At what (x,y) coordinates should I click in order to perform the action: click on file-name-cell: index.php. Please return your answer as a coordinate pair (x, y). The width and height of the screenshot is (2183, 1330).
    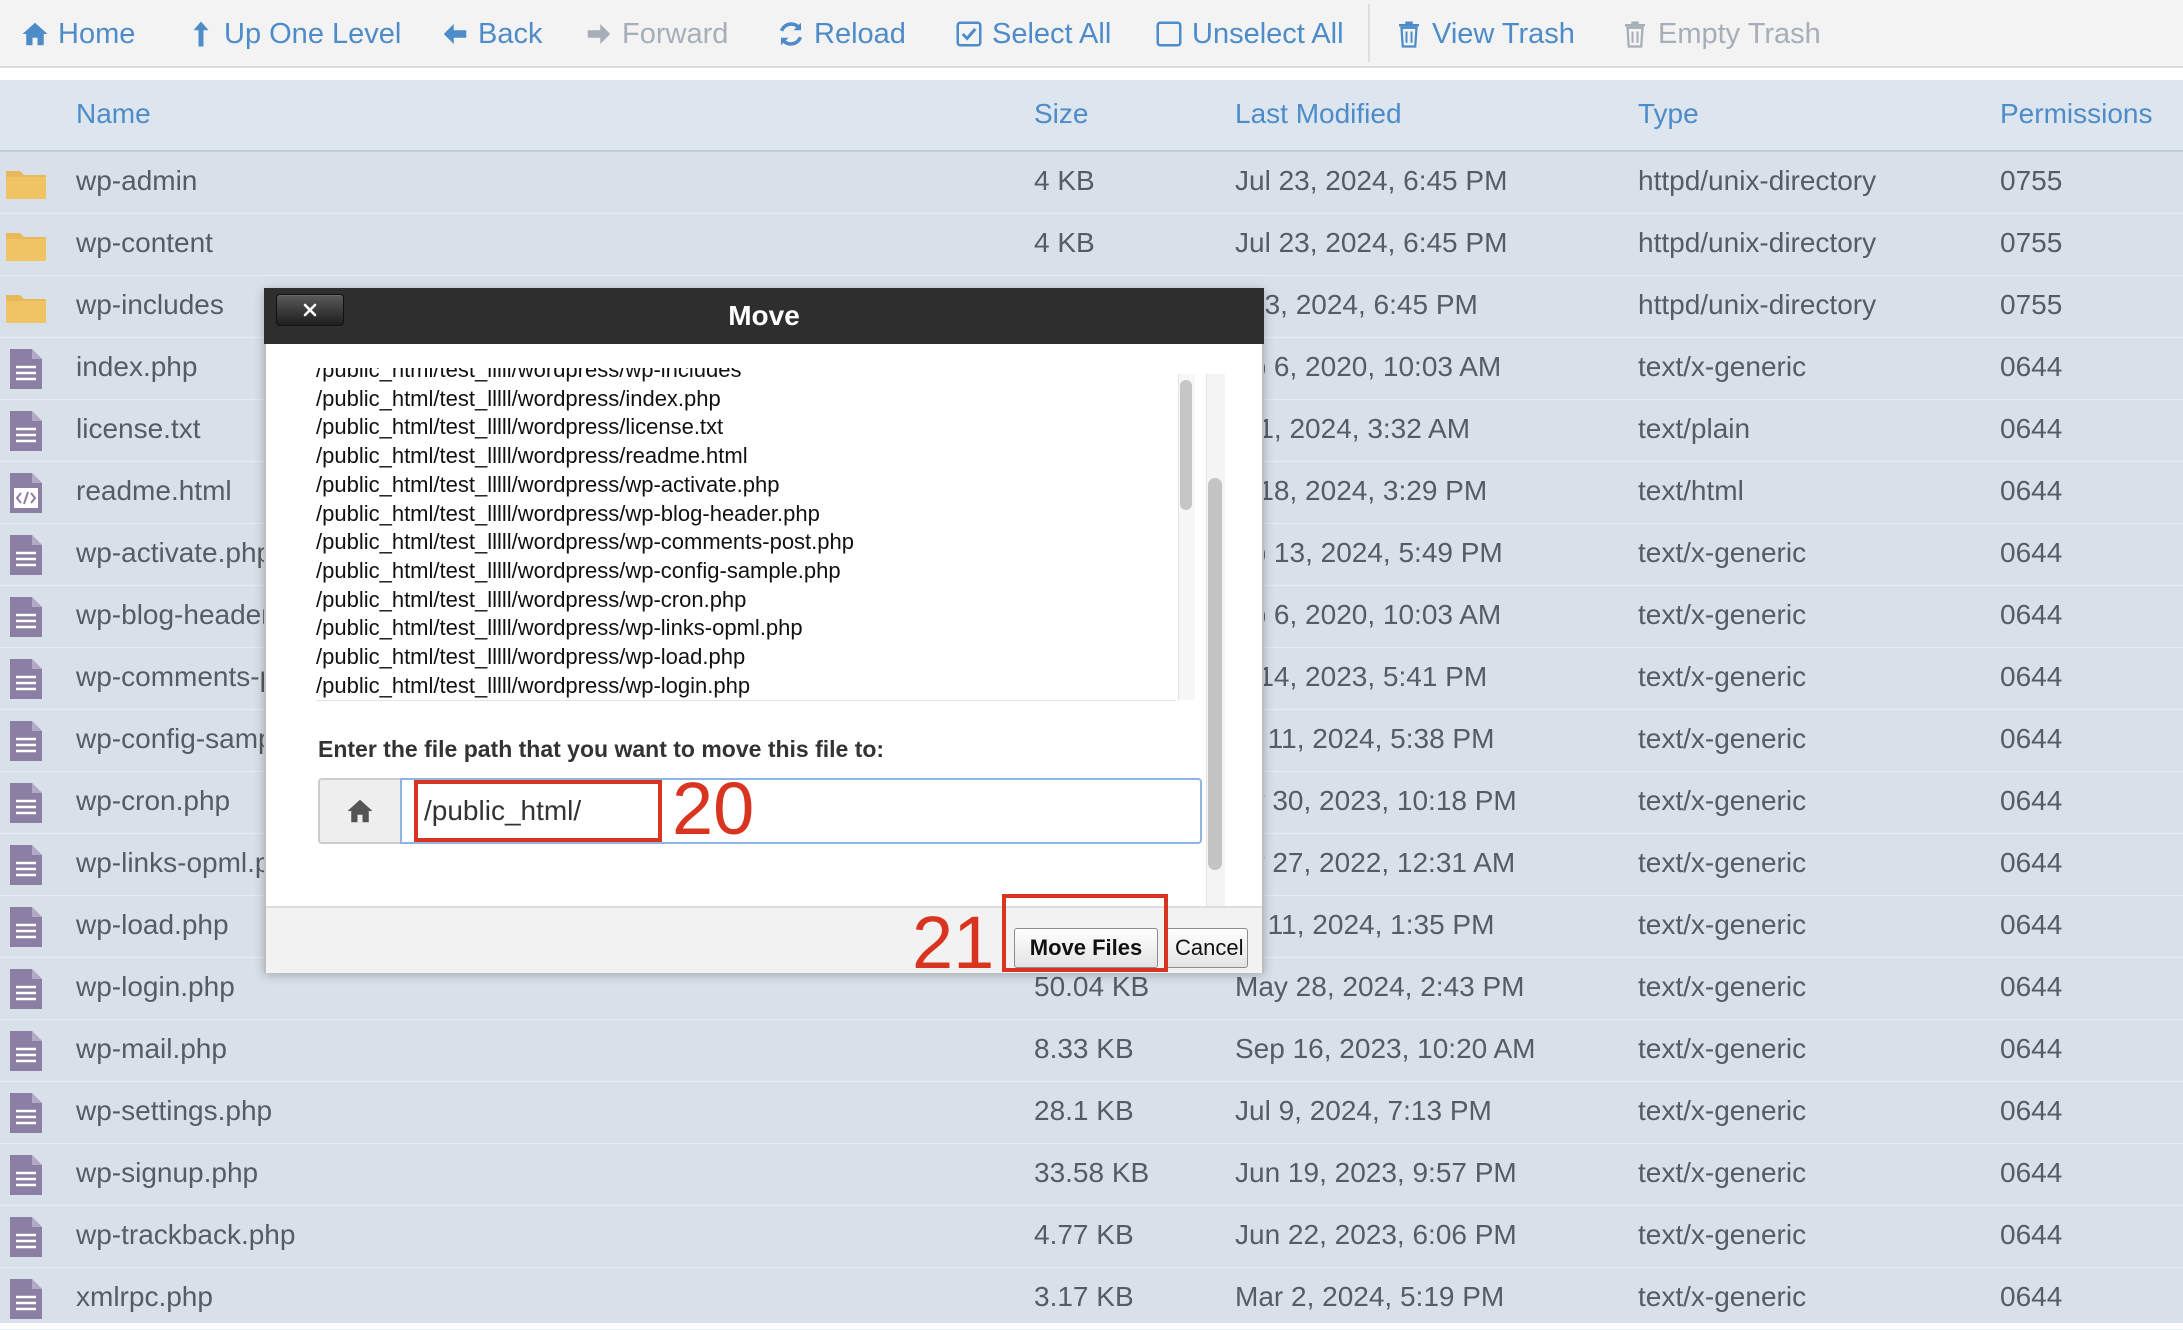
    Looking at the image, I should click on (137, 366).